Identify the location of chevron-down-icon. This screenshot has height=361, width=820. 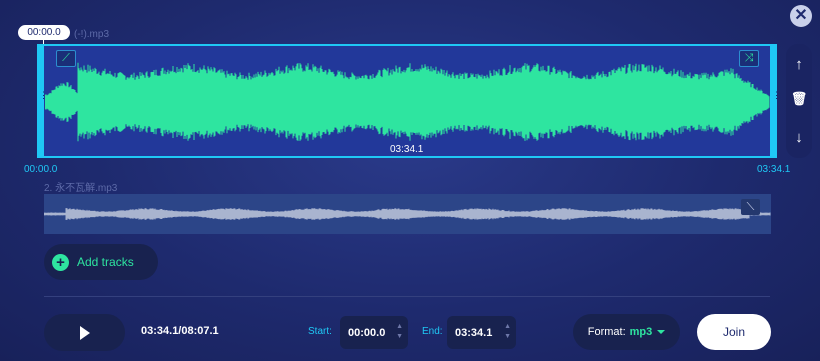
(661, 332).